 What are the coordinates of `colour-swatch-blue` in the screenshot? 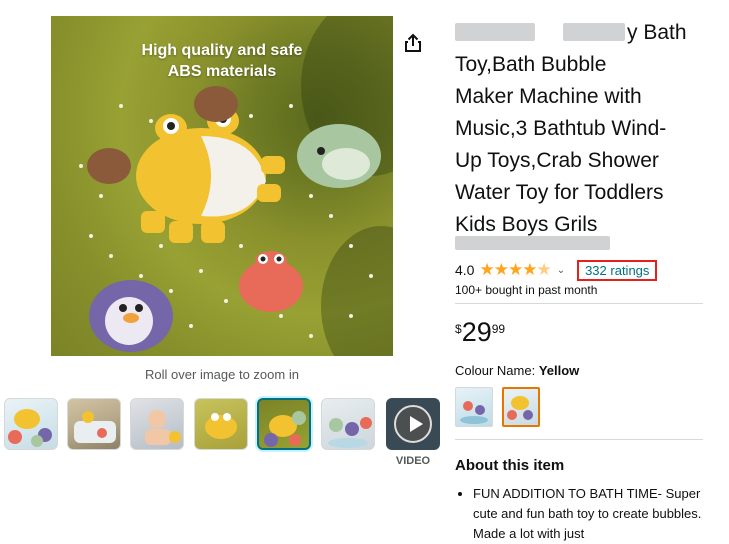 It's located at (474, 407).